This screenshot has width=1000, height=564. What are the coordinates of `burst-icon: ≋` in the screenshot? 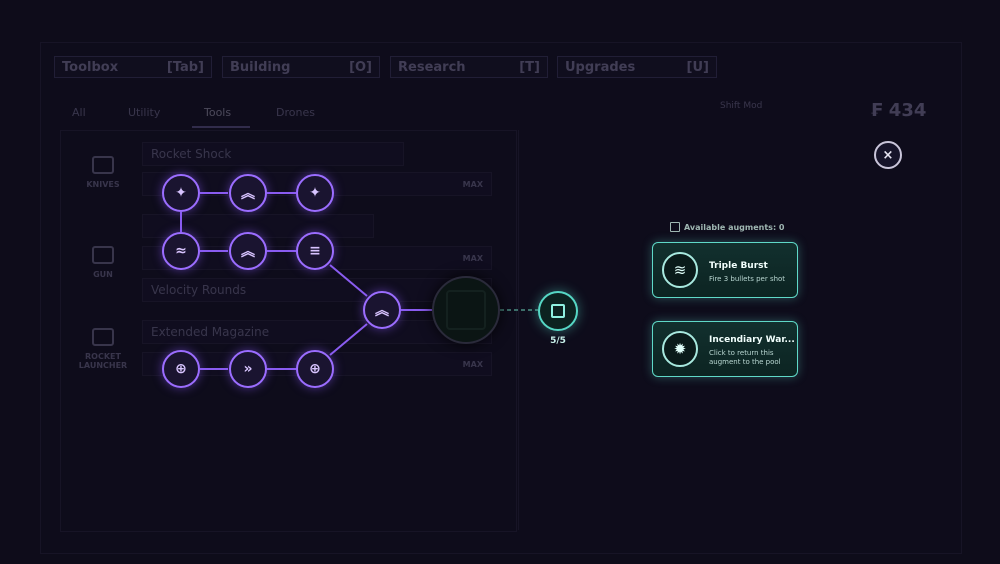 It's located at (680, 270).